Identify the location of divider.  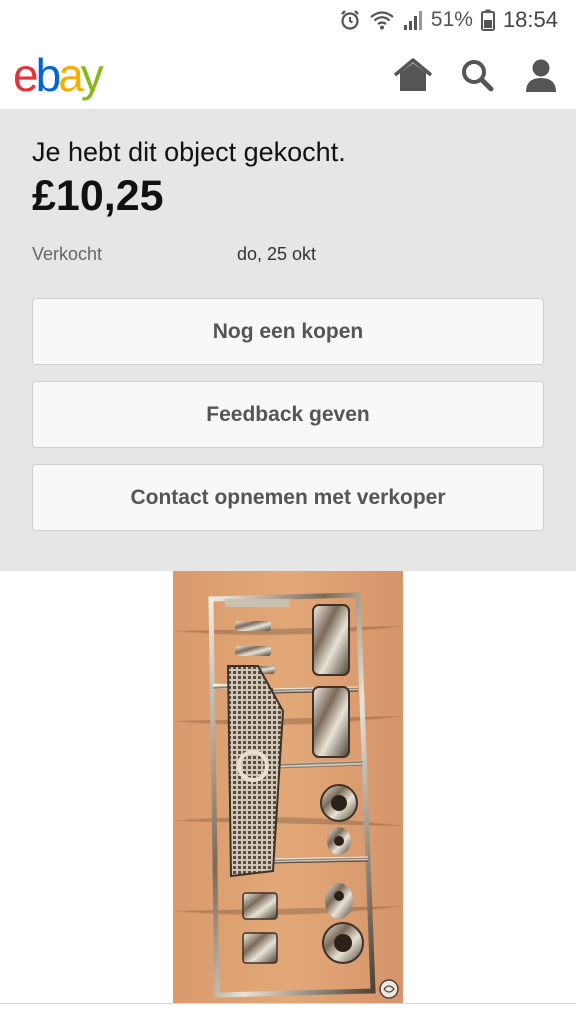
(288, 1003).